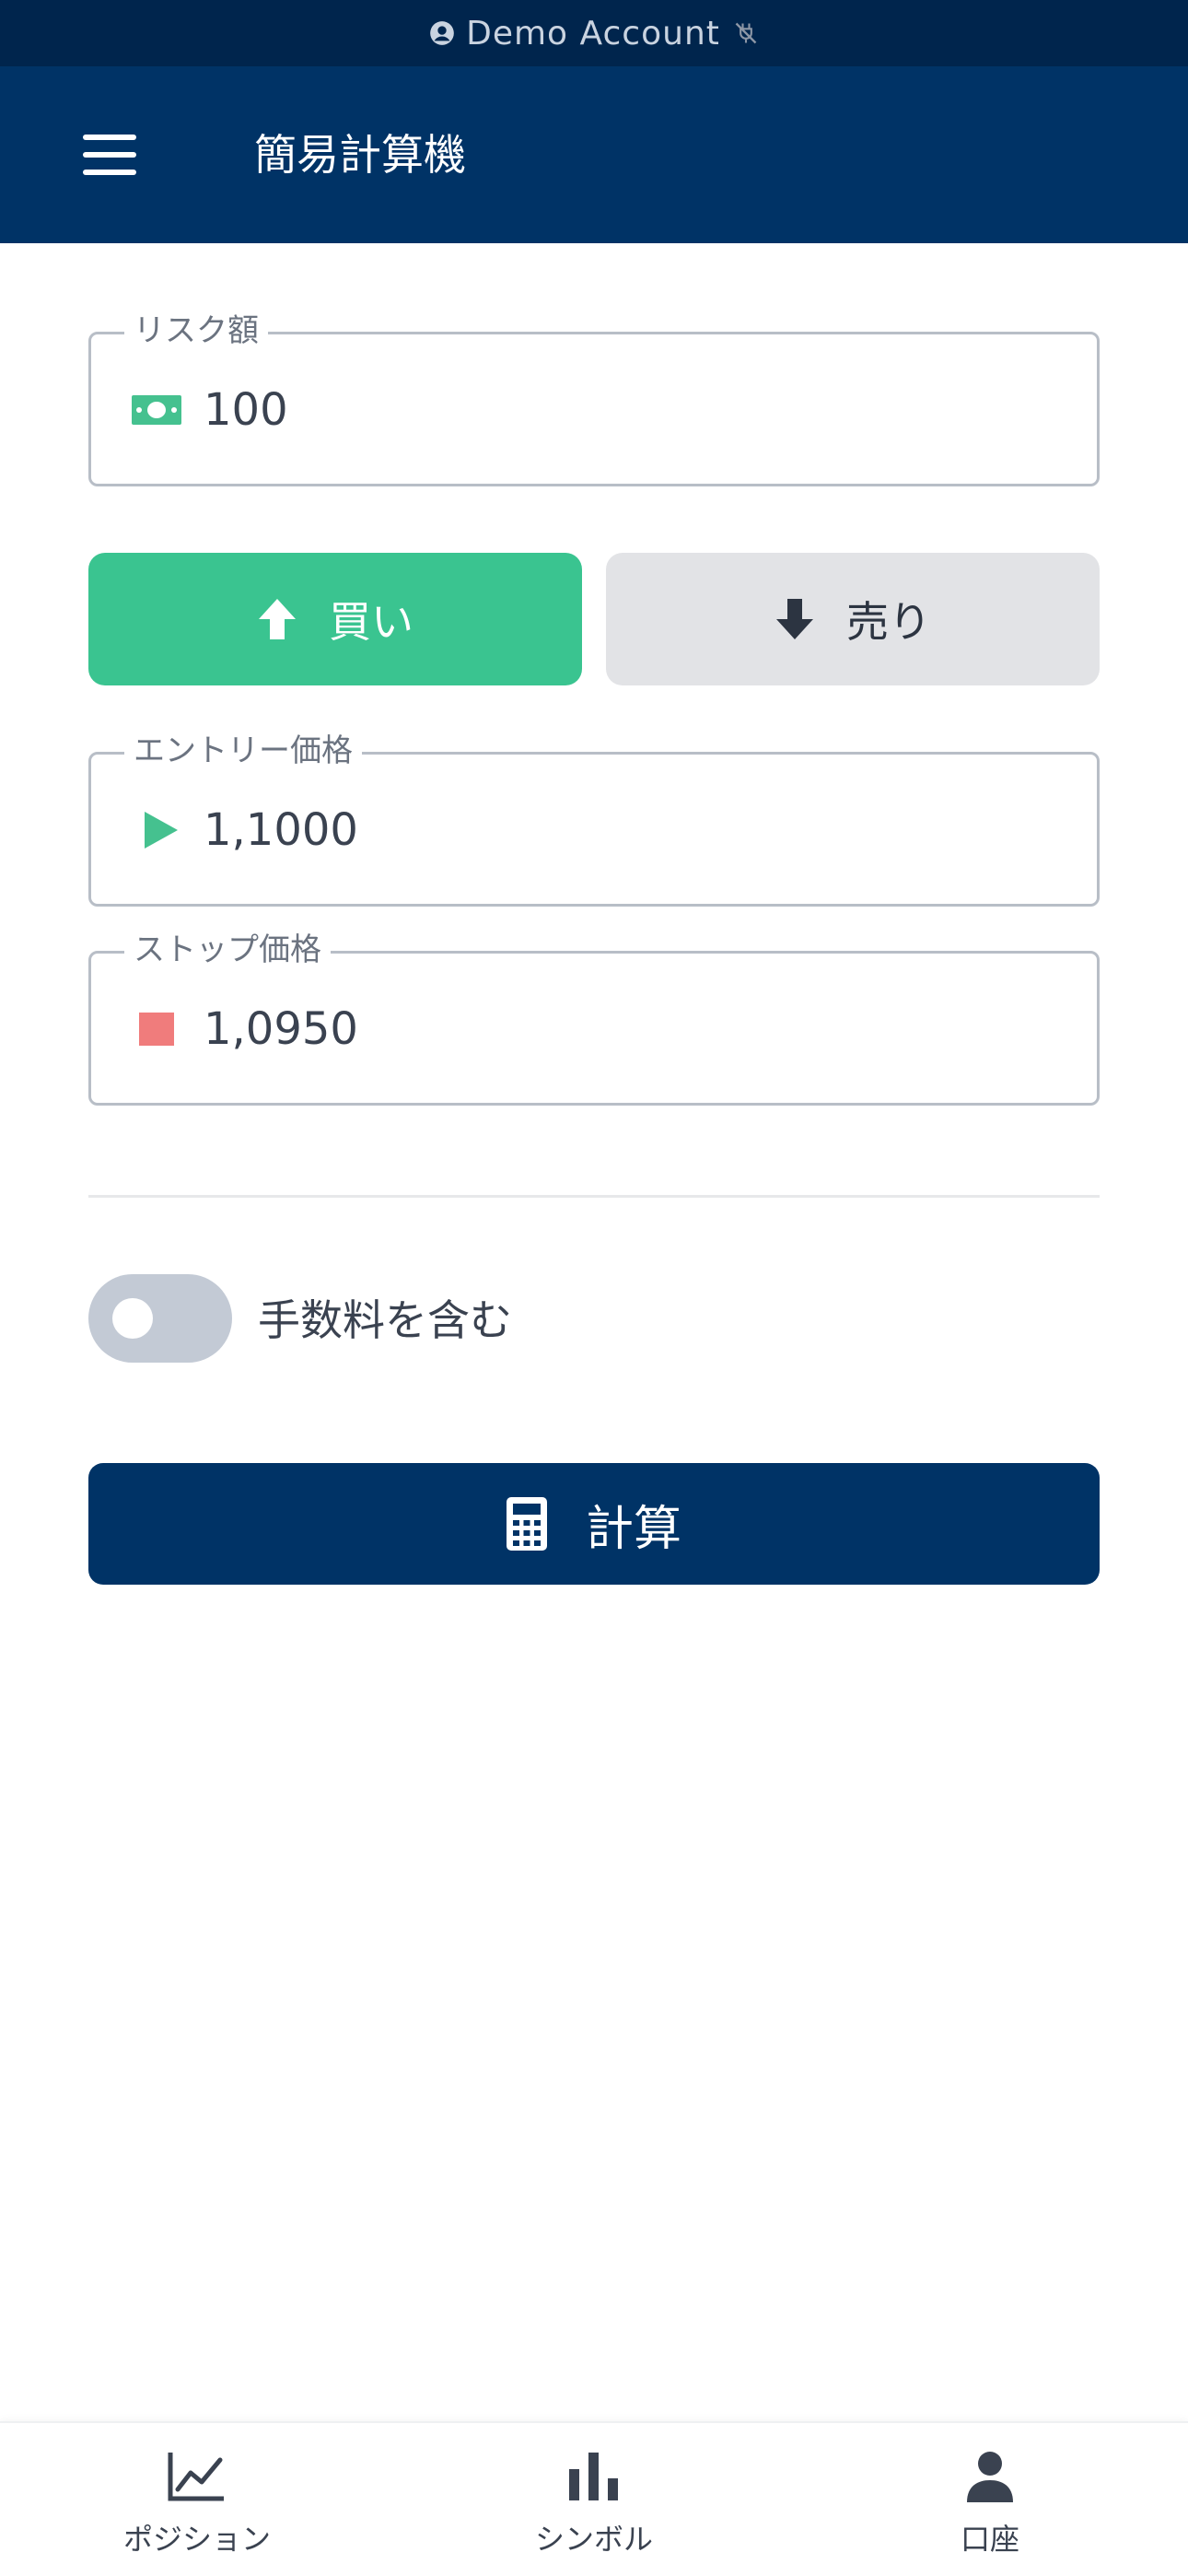  What do you see at coordinates (526, 1524) in the screenshot?
I see `calculator-icon` at bounding box center [526, 1524].